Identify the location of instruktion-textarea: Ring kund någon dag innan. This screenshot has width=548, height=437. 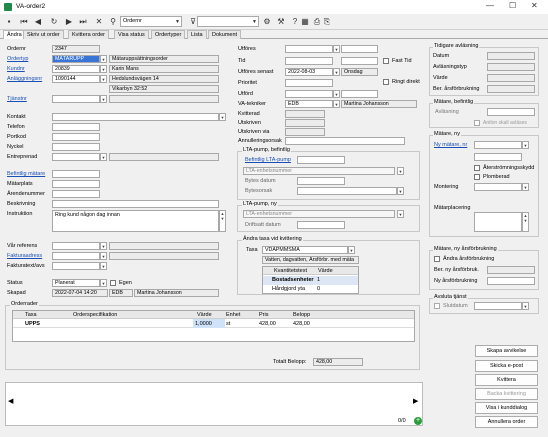
(135, 221).